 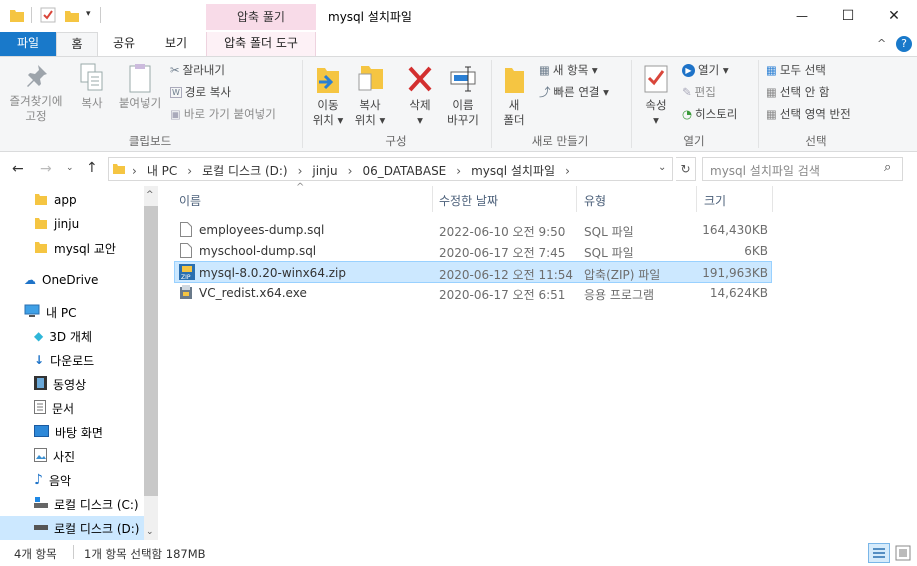 What do you see at coordinates (77, 44) in the screenshot?
I see `tab-home: 홈` at bounding box center [77, 44].